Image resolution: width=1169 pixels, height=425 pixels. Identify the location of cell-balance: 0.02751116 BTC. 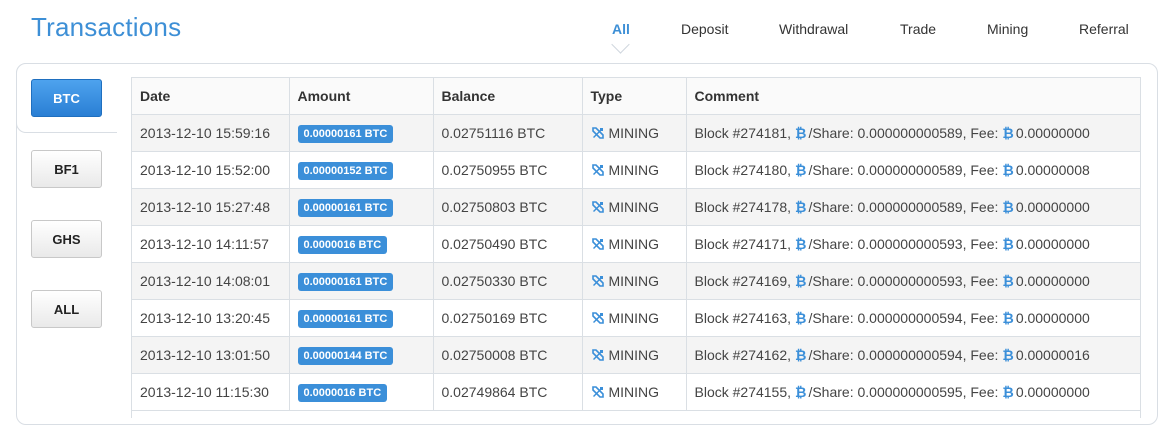
(508, 133).